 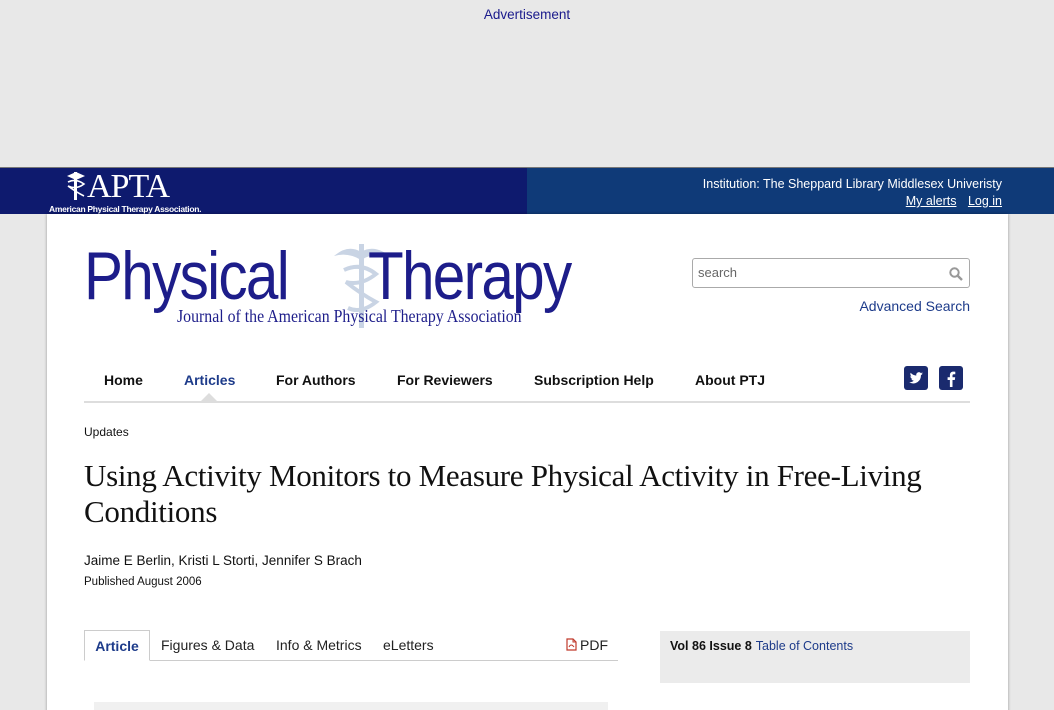 I want to click on advanced-search-link: Advanced Search, so click(x=914, y=306).